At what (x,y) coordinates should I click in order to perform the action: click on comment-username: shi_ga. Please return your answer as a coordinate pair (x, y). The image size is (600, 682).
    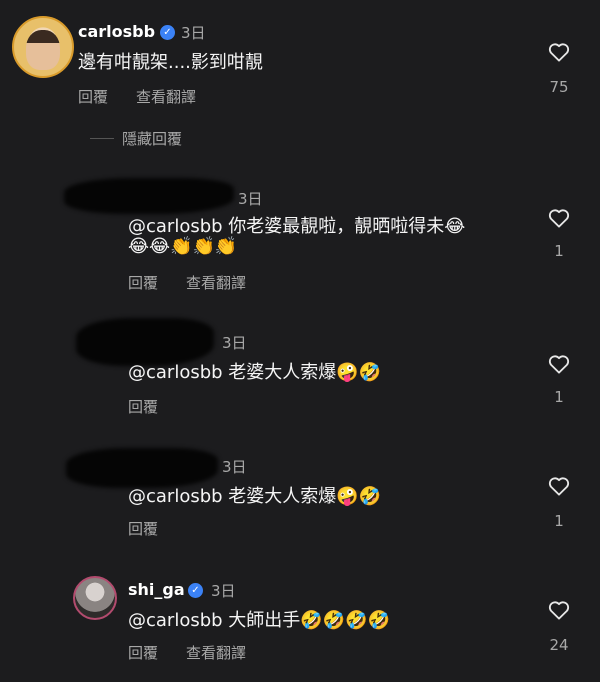
    Looking at the image, I should click on (156, 589).